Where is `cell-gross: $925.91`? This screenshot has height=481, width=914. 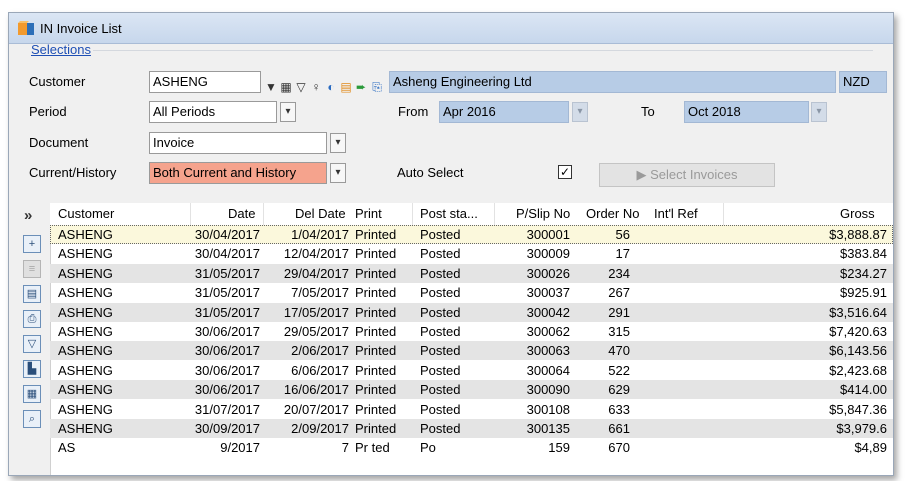
cell-gross: $925.91 is located at coordinates (863, 293).